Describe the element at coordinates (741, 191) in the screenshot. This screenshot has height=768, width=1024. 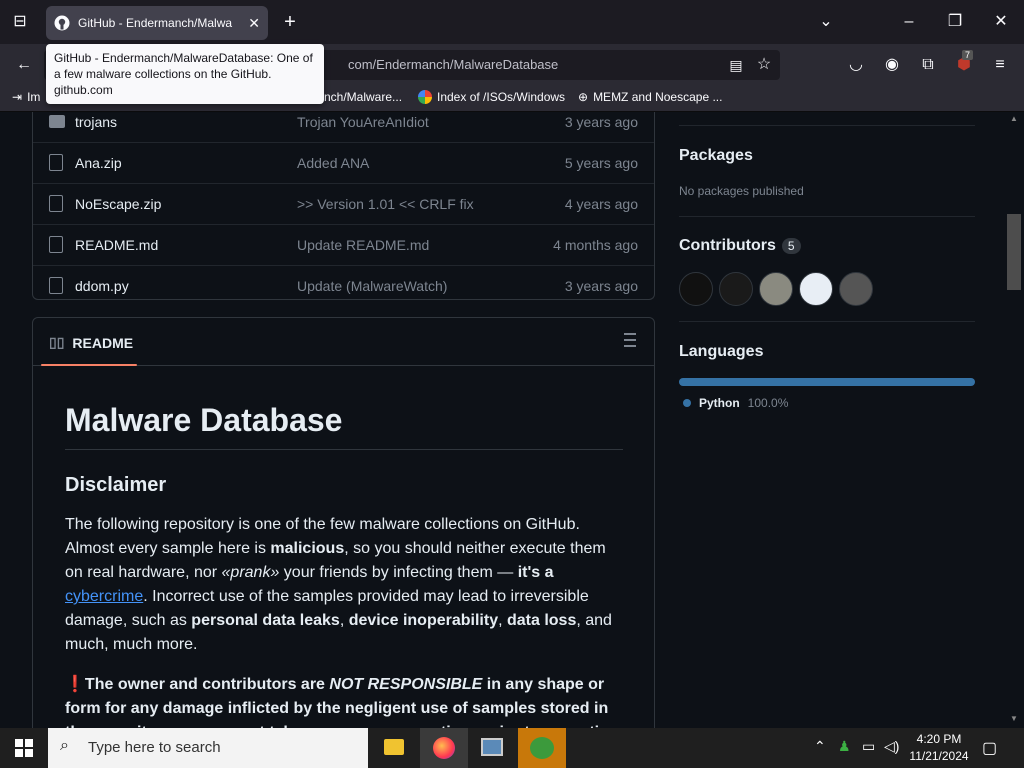
I see `packages-text: No packages published` at that location.